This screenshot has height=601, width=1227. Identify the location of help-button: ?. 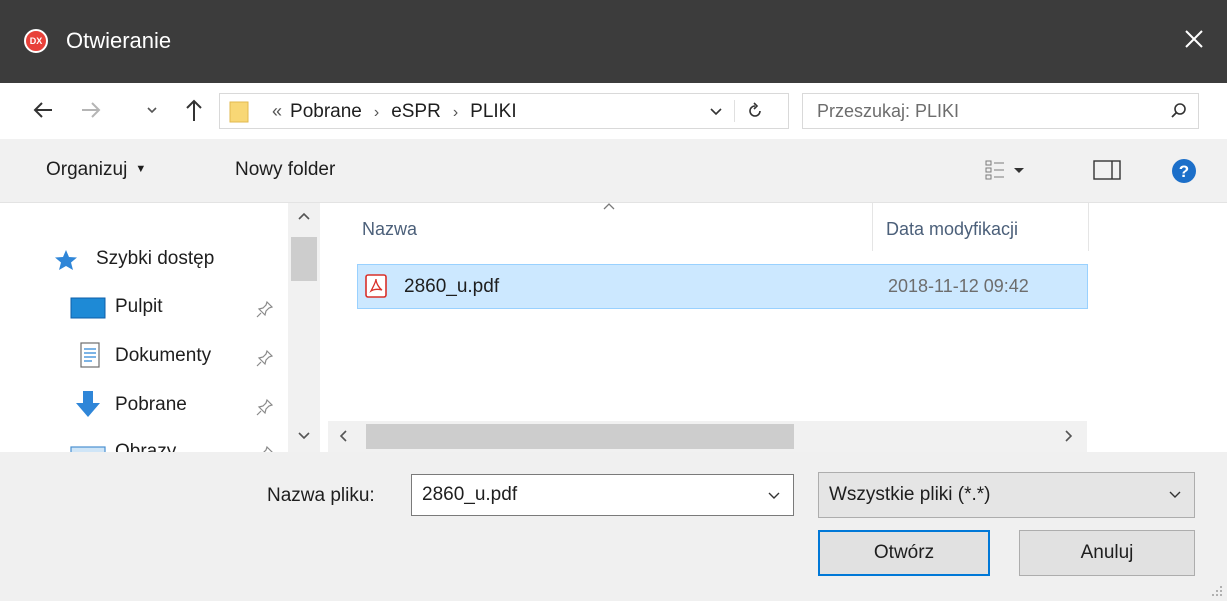
(1184, 173).